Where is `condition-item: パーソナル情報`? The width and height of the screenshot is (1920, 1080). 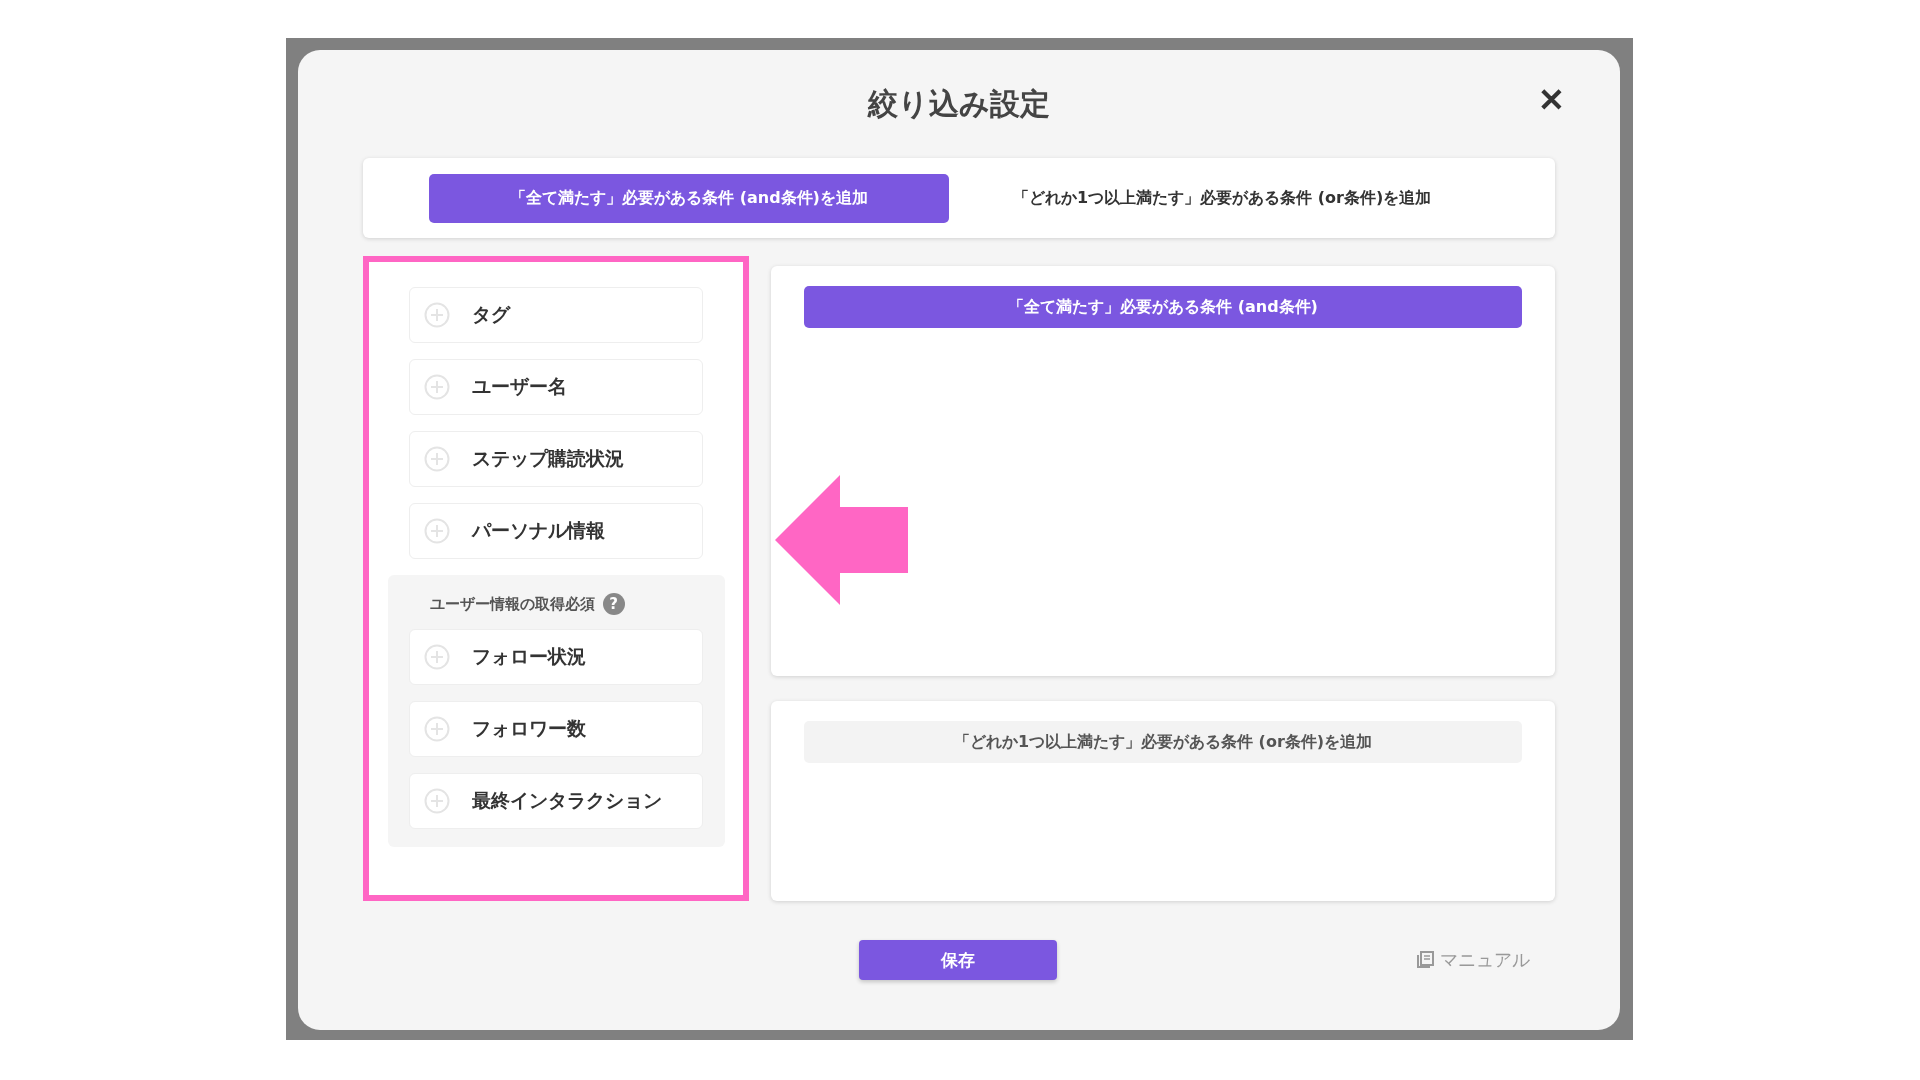 condition-item: パーソナル情報 is located at coordinates (556, 531).